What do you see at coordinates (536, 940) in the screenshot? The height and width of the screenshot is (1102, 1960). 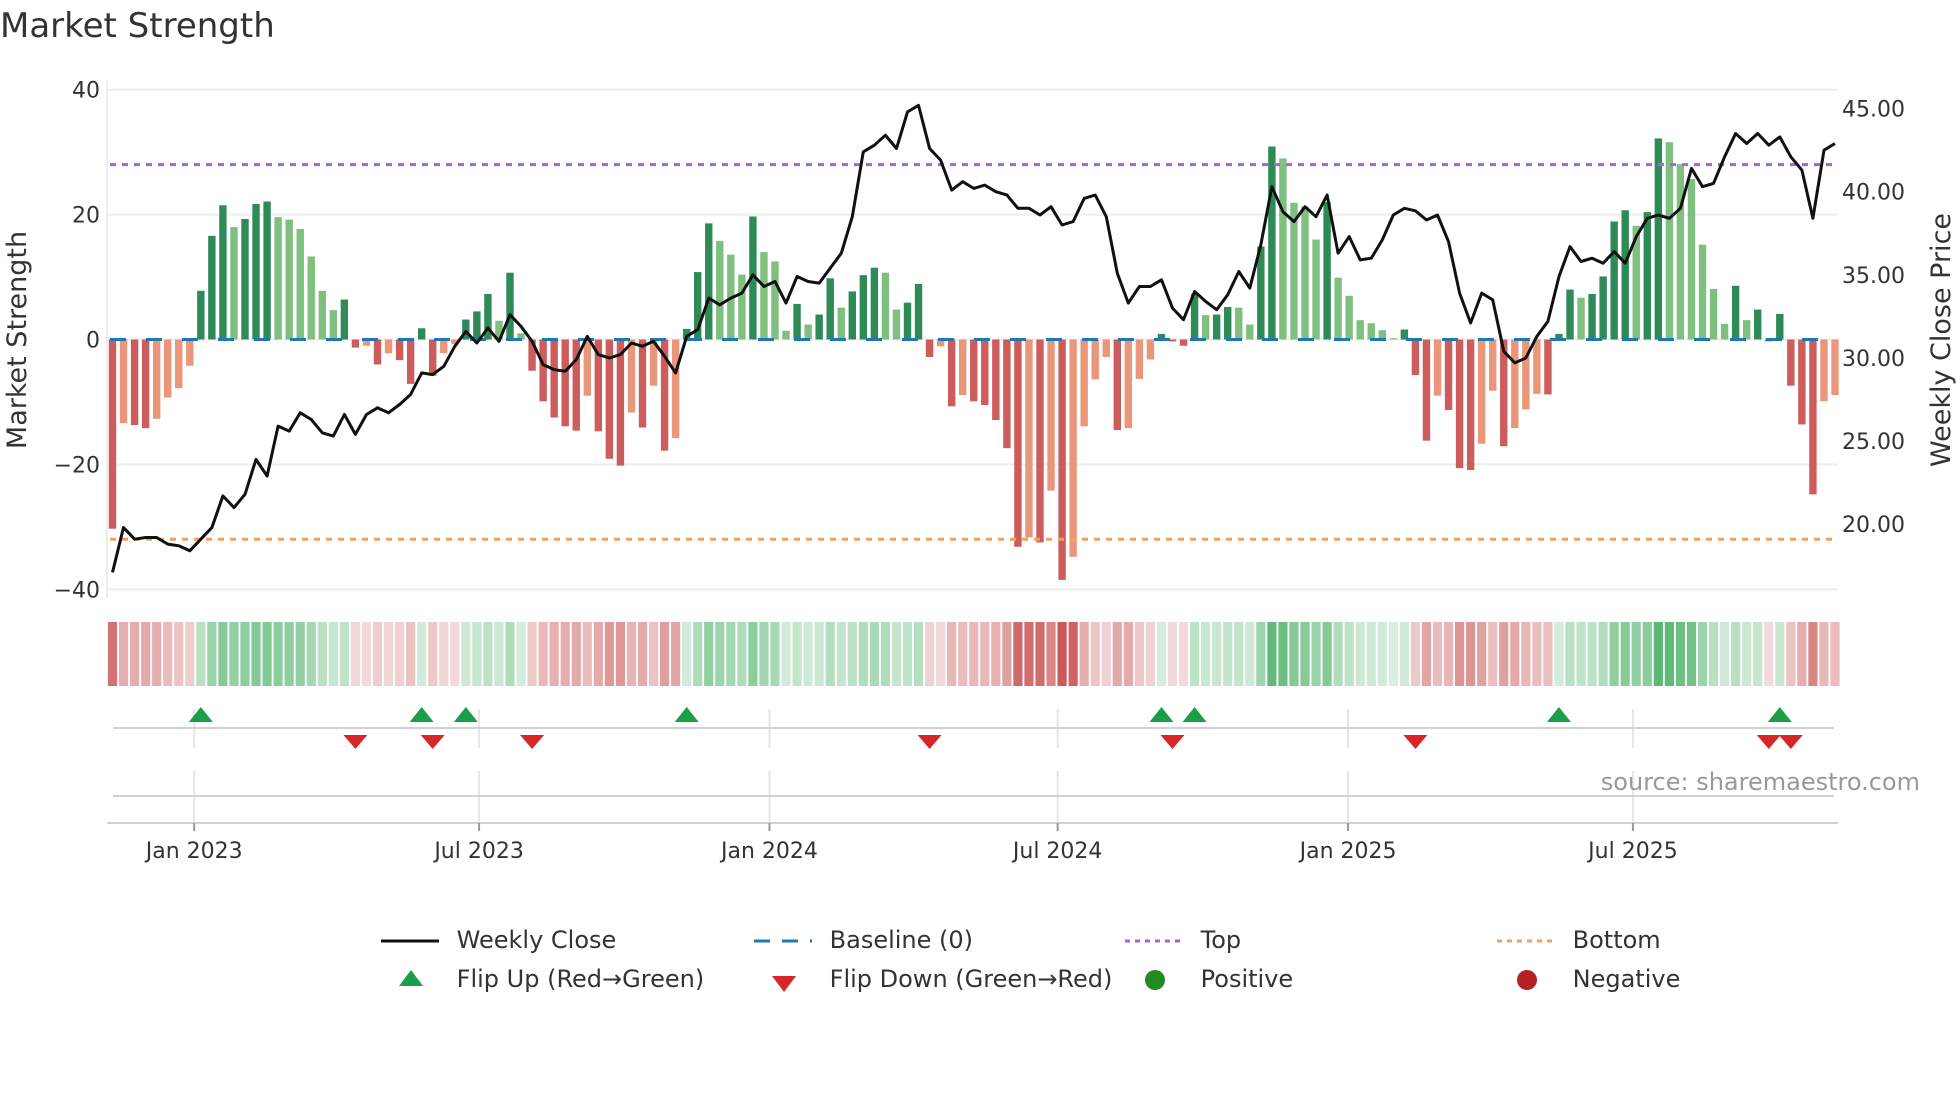 I see `legend-label: Weekly Close` at bounding box center [536, 940].